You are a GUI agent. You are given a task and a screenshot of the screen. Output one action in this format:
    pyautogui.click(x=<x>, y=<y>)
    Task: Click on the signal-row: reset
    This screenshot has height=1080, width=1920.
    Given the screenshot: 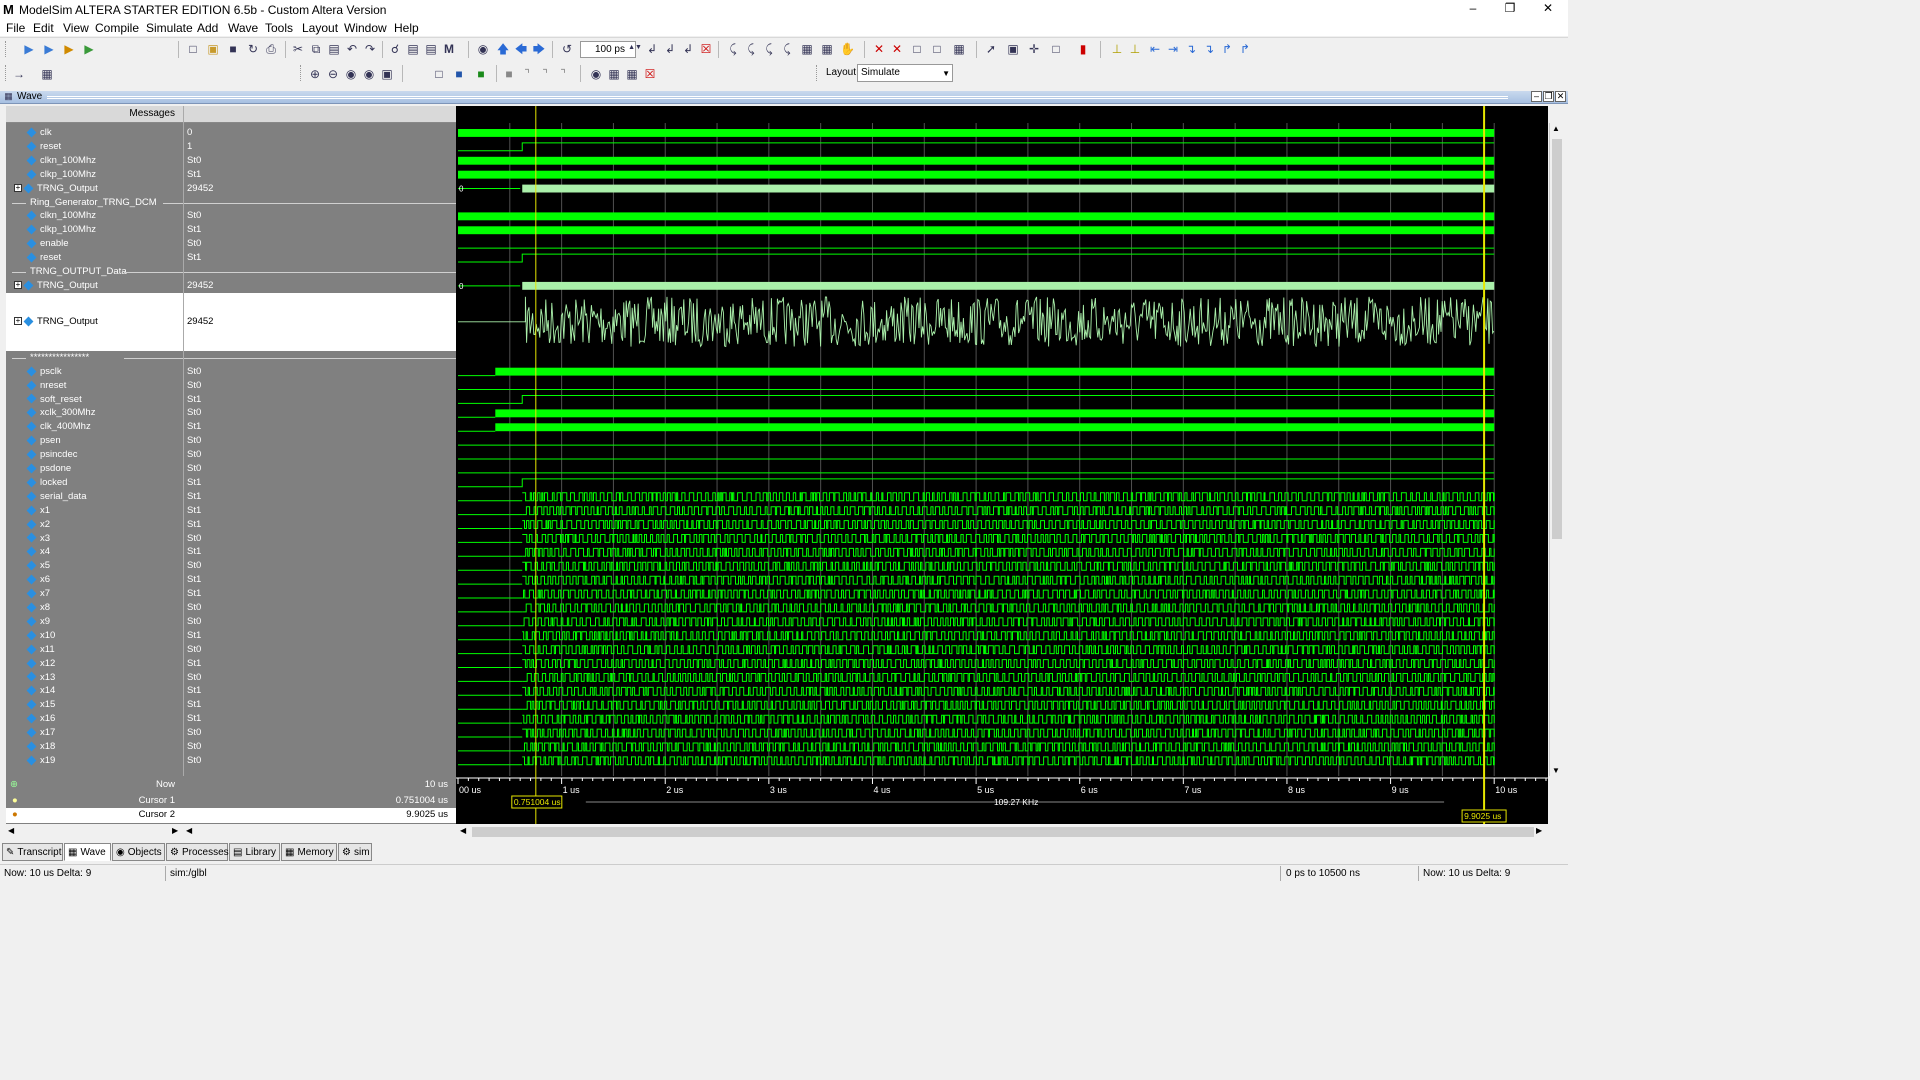 What is the action you would take?
    pyautogui.click(x=94, y=258)
    